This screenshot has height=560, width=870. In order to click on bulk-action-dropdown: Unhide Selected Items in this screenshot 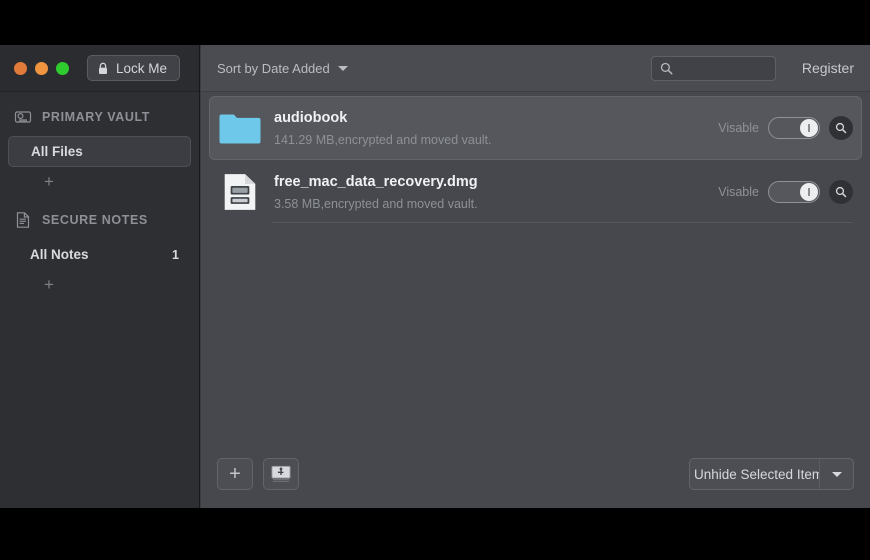, I will do `click(771, 474)`.